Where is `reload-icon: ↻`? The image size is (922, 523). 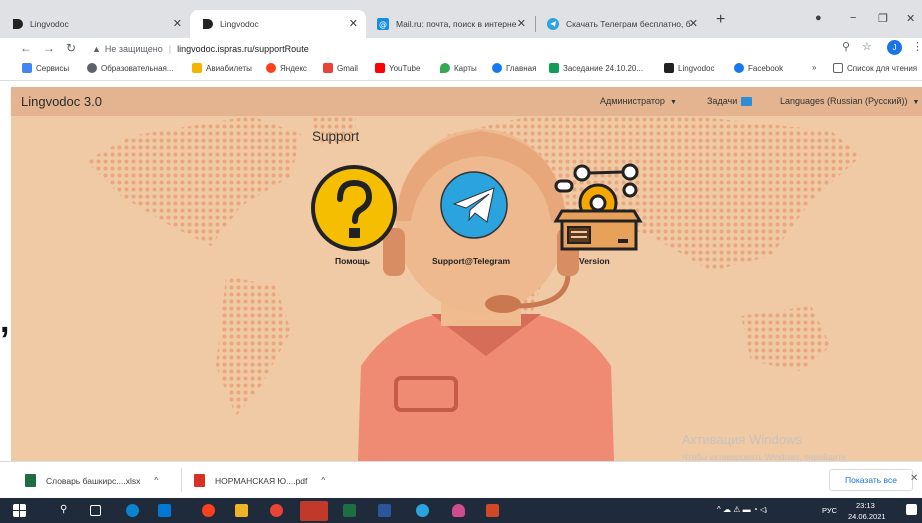 reload-icon: ↻ is located at coordinates (71, 48).